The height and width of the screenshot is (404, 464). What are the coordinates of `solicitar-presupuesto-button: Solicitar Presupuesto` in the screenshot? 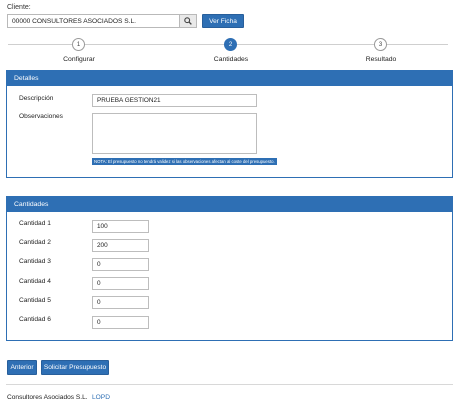 It's located at (75, 367).